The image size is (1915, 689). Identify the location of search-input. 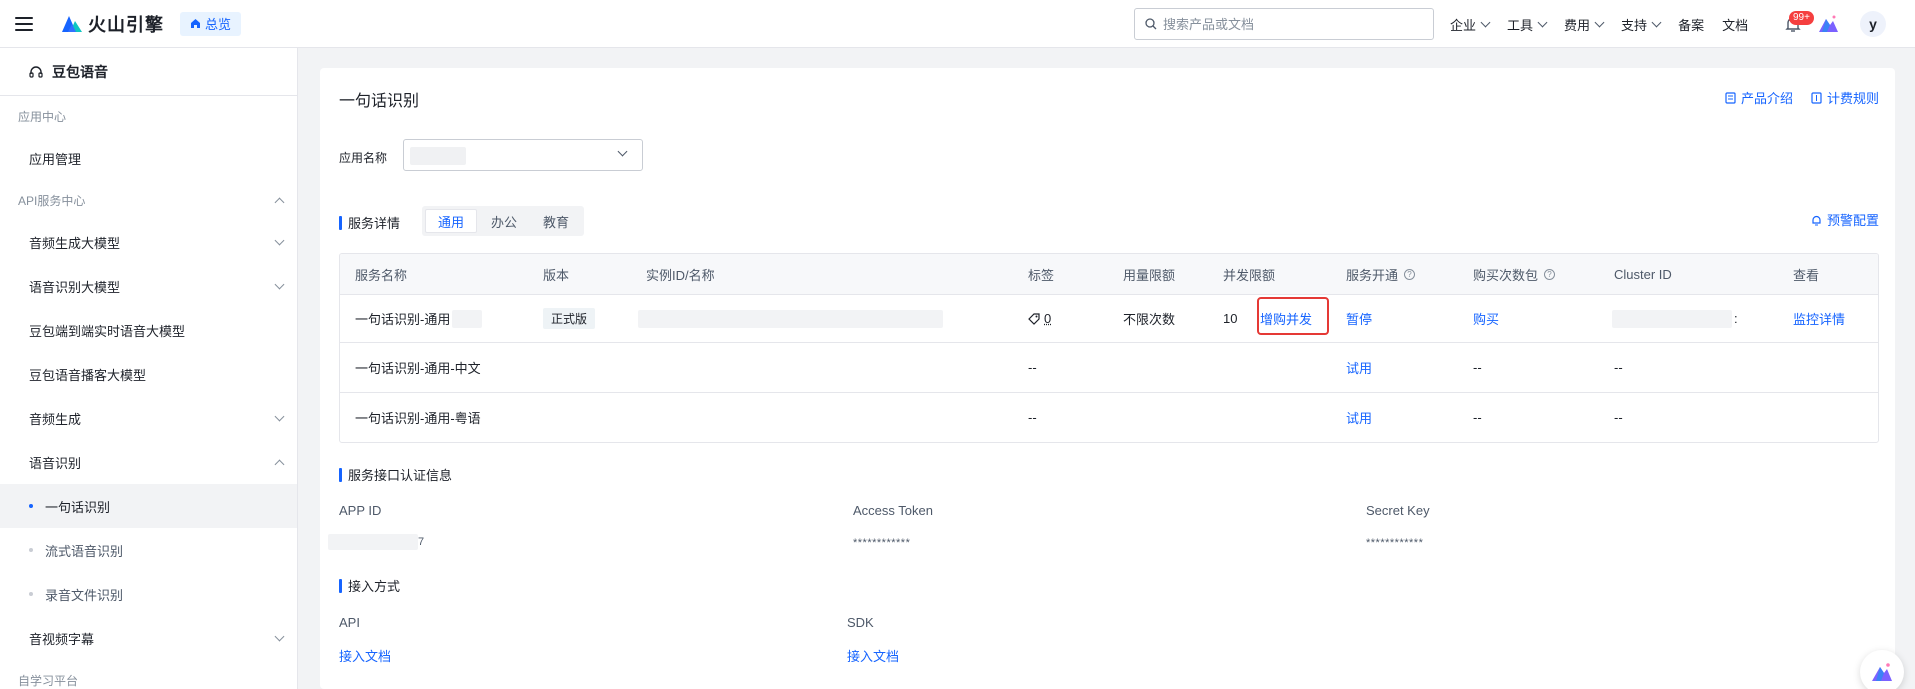
(1288, 24).